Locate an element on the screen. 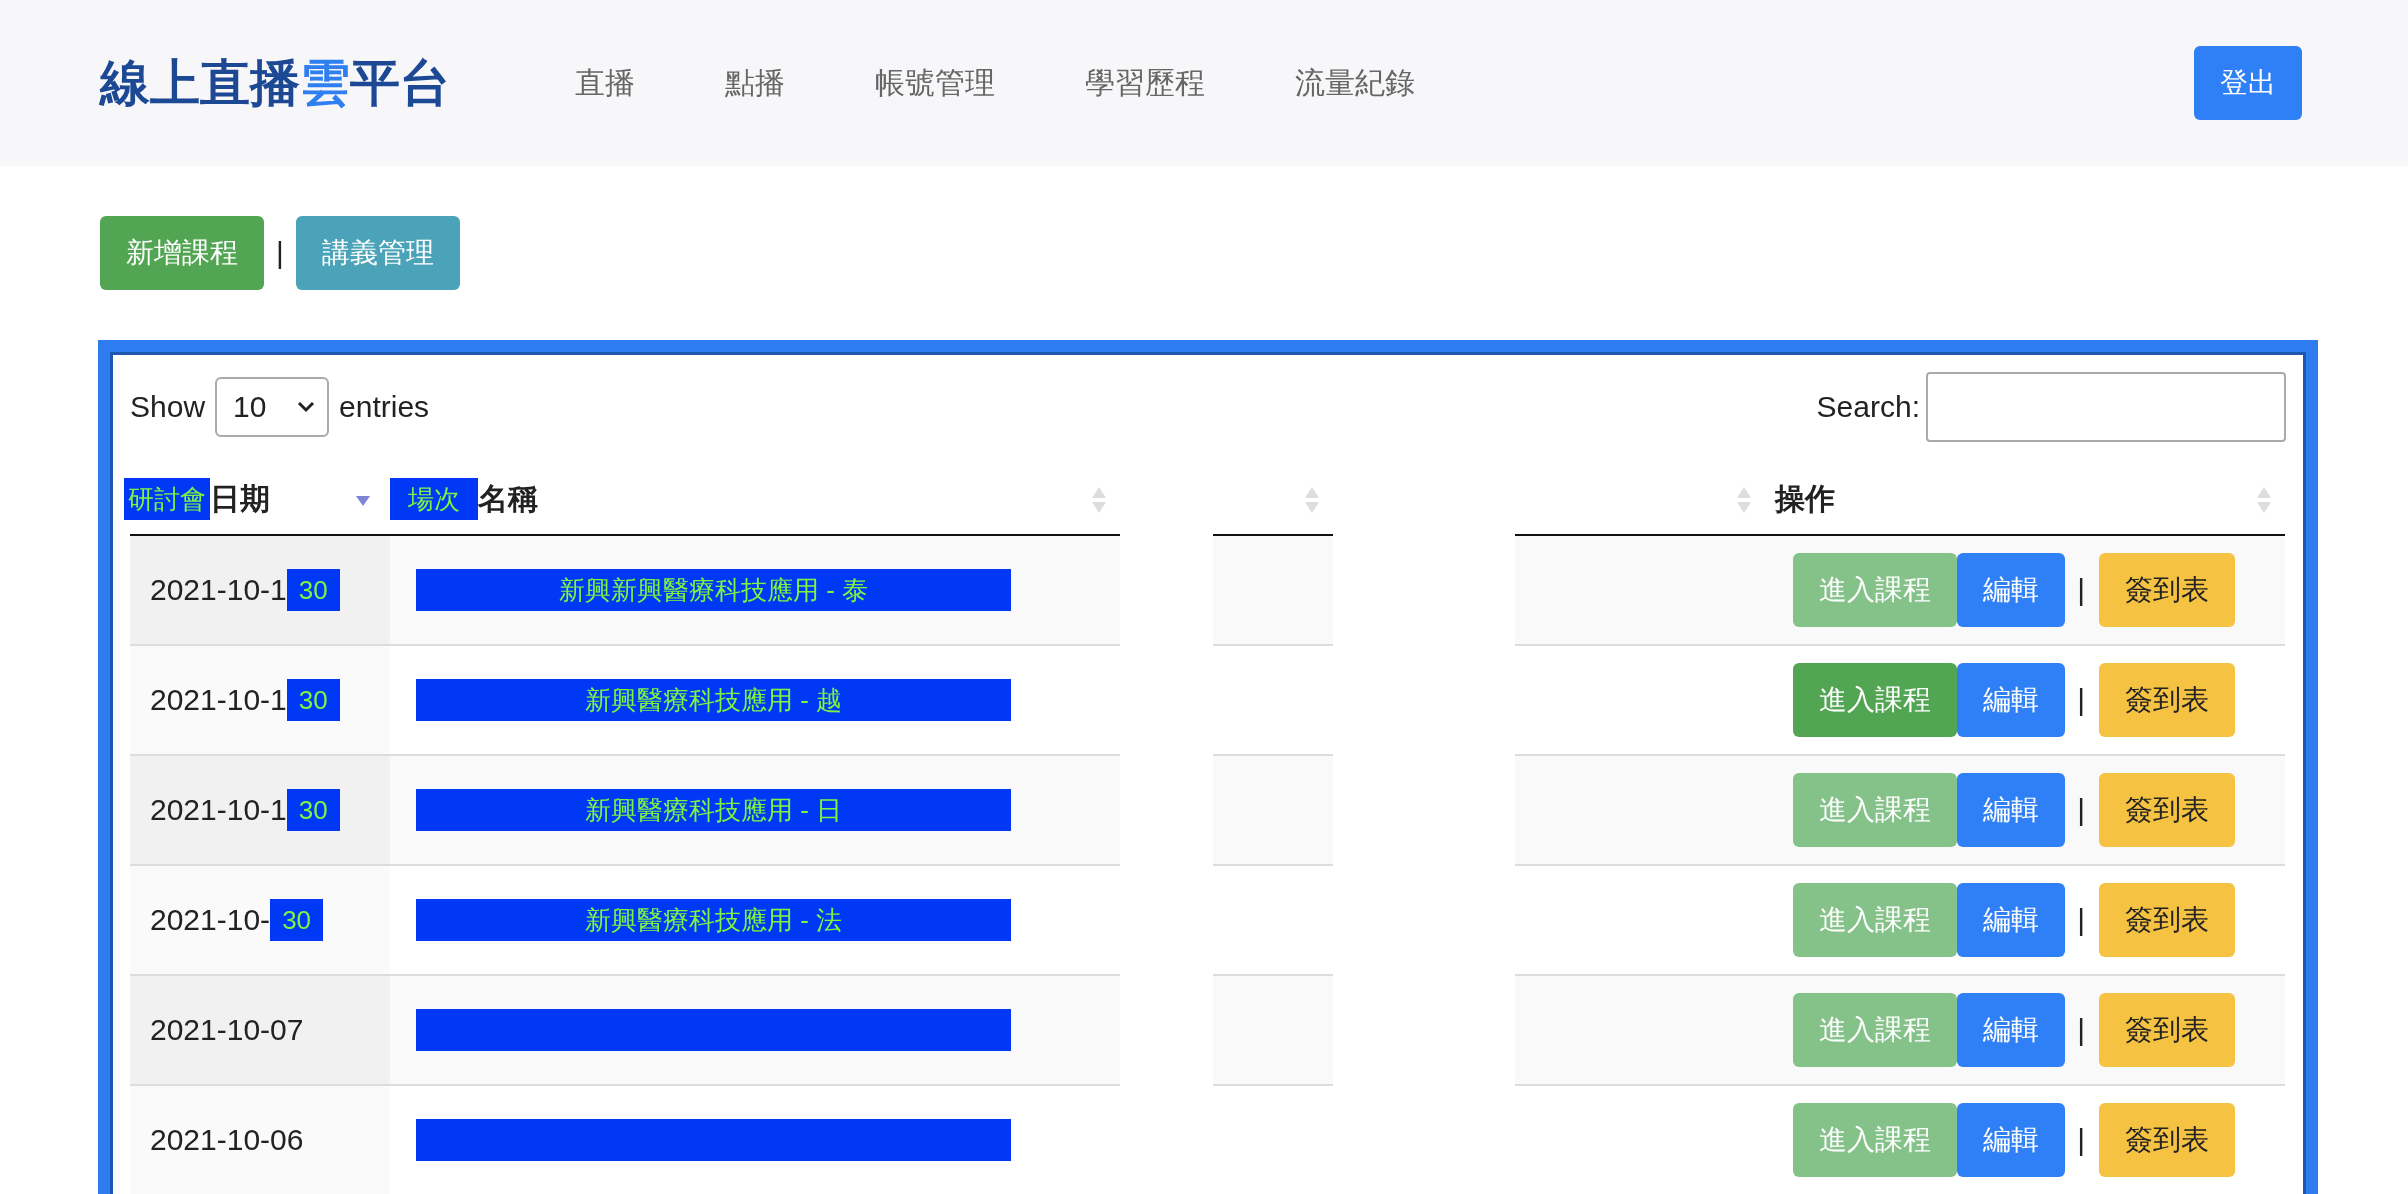 Image resolution: width=2408 pixels, height=1194 pixels. chevron-down-icon is located at coordinates (306, 407).